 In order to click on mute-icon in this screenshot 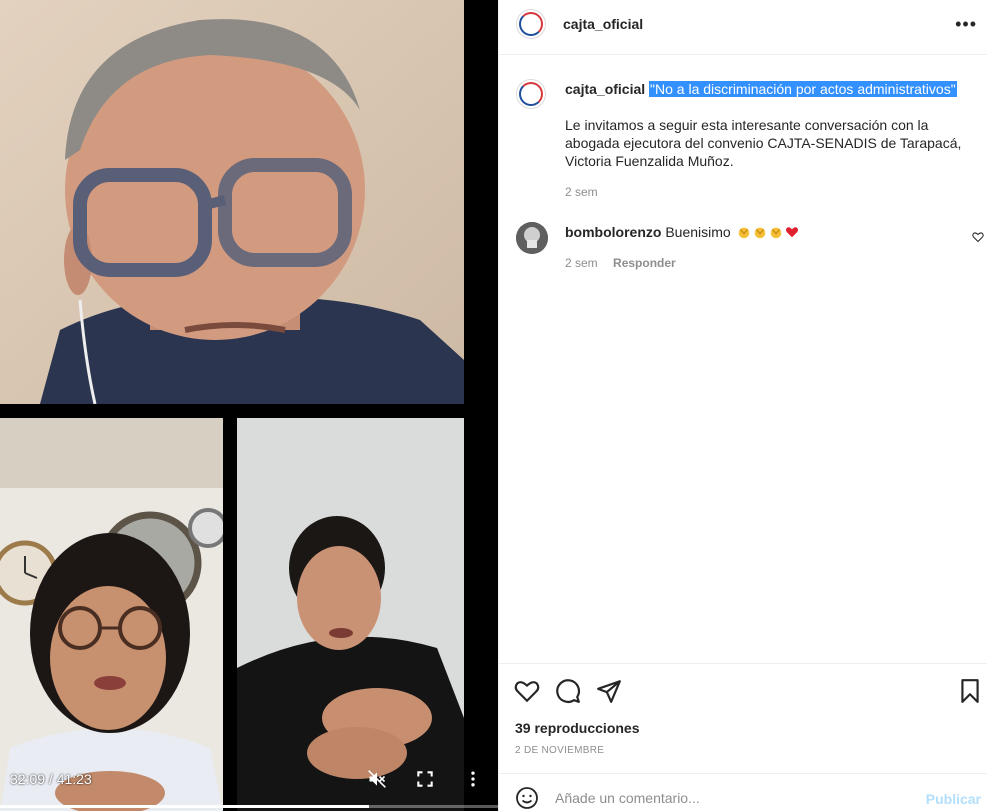, I will do `click(377, 779)`.